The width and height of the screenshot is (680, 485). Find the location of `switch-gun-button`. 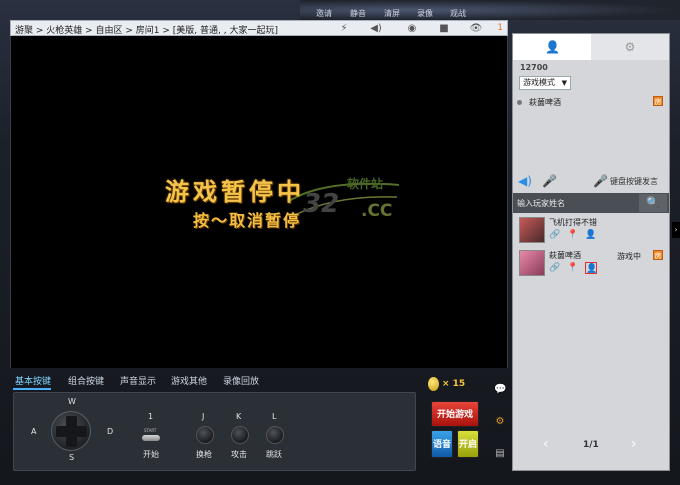

switch-gun-button is located at coordinates (205, 435).